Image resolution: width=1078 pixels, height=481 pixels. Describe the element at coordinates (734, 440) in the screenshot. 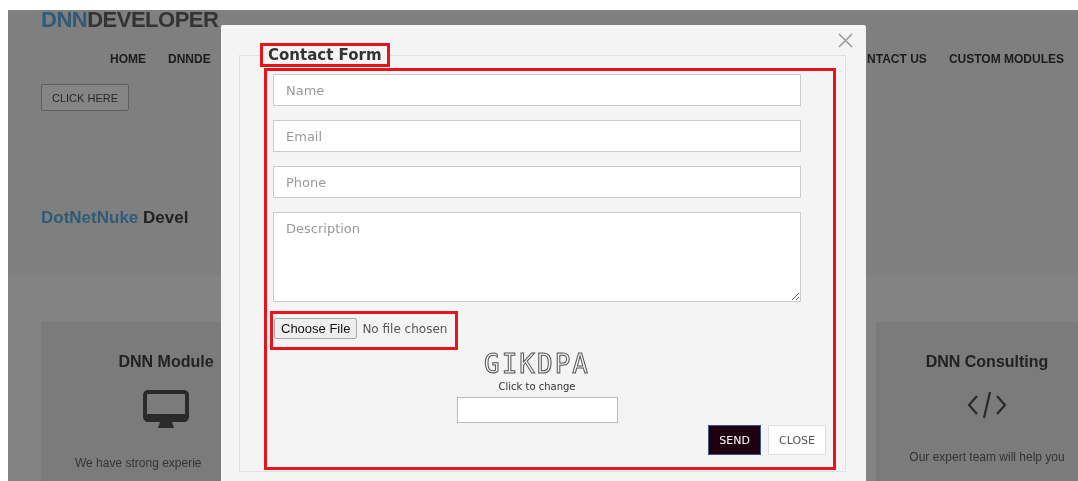

I see `send-button: SEND` at that location.